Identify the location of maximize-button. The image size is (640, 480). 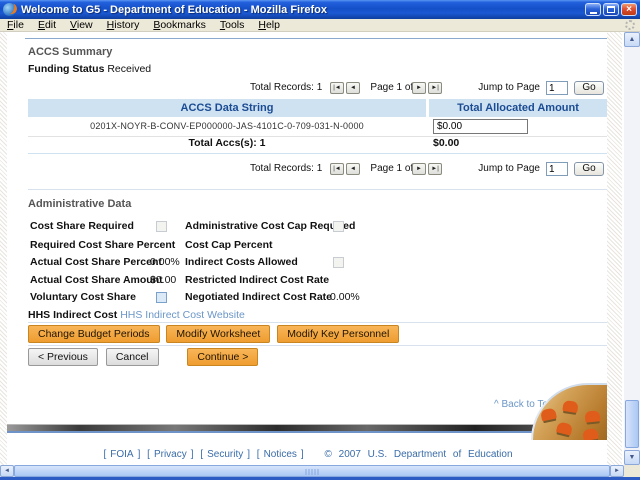
(611, 9).